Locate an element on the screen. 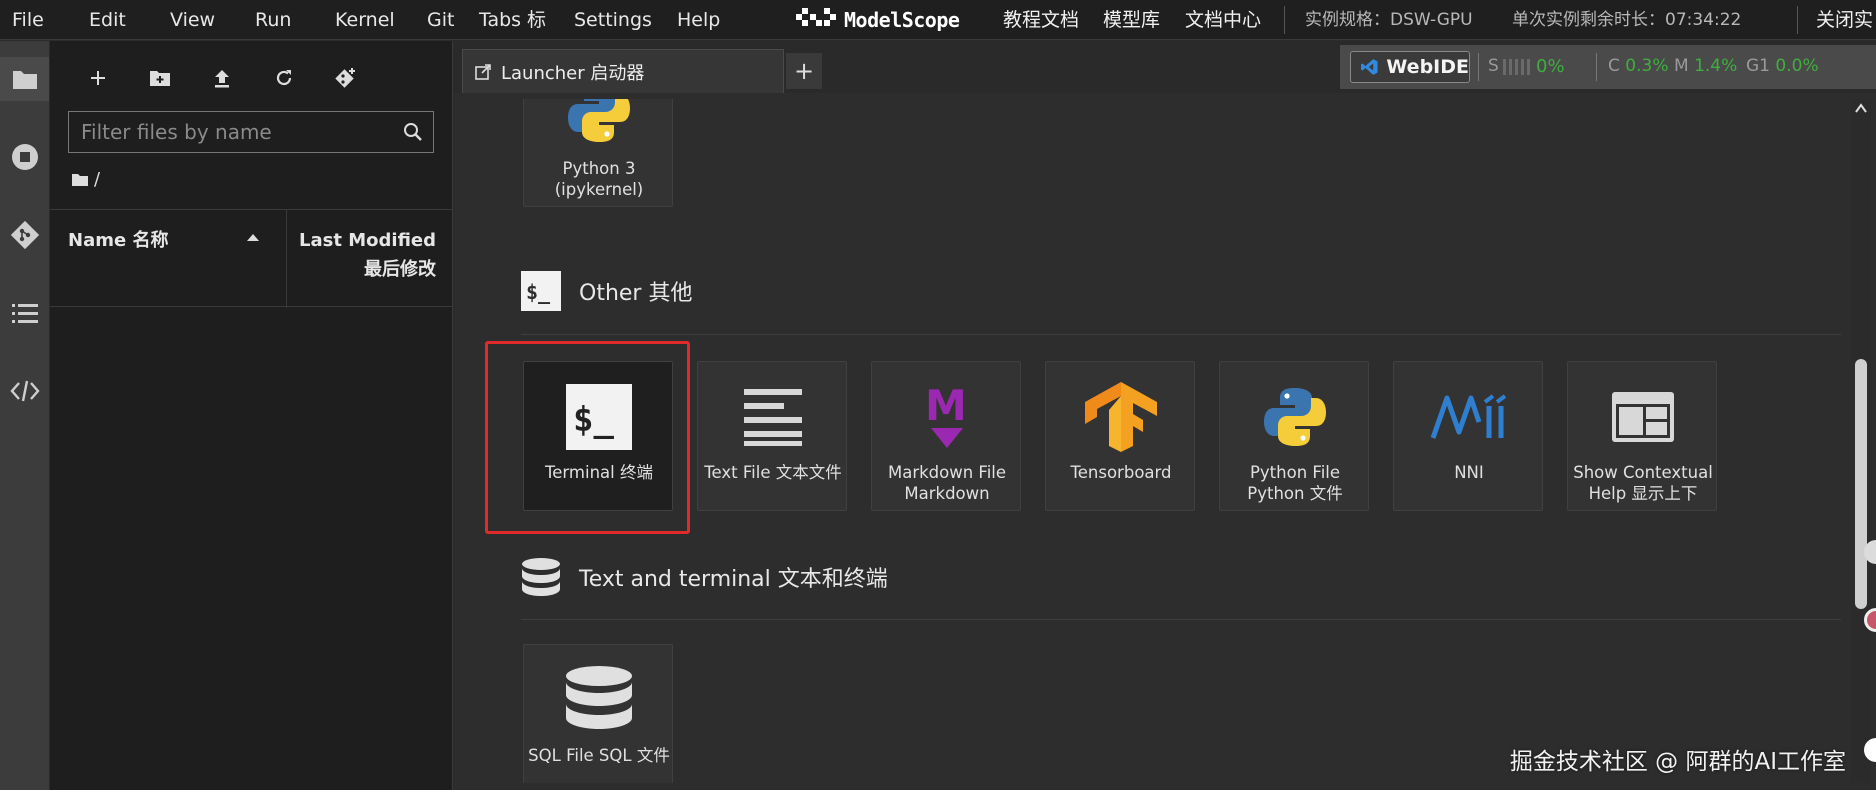  menu-file: File is located at coordinates (28, 20).